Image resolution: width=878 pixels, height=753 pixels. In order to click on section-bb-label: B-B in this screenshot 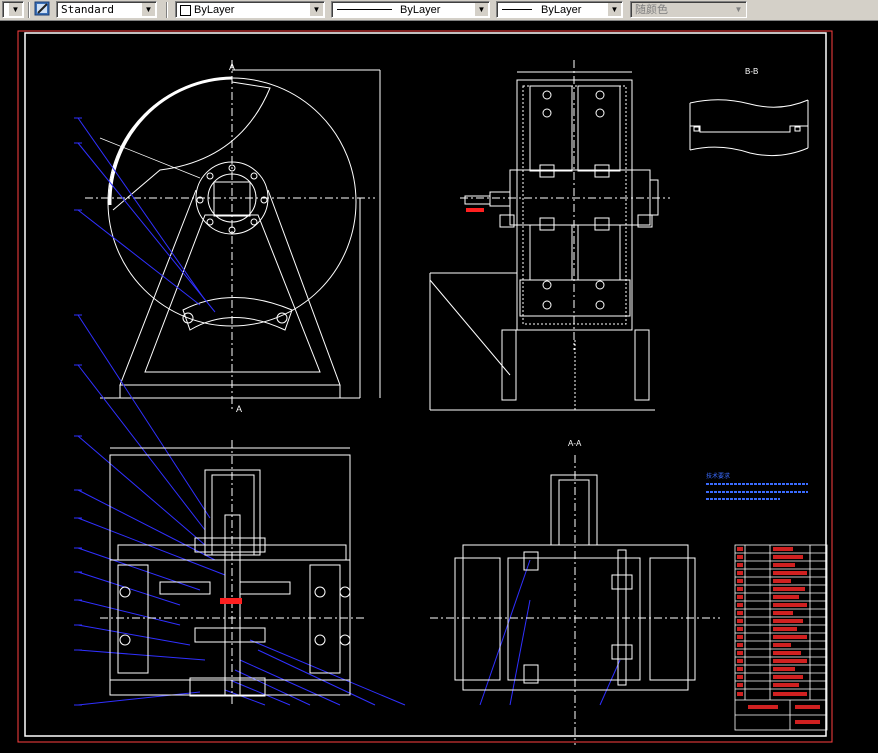, I will do `click(751, 71)`.